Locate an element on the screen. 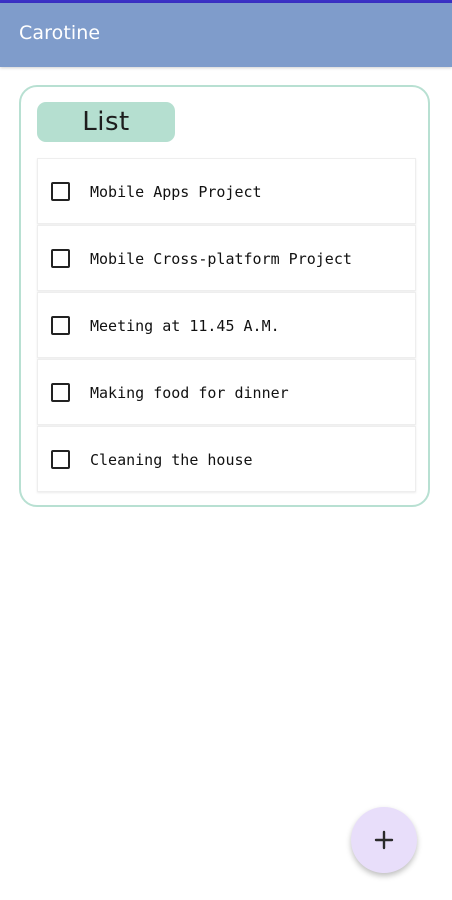  add-task-button is located at coordinates (384, 840).